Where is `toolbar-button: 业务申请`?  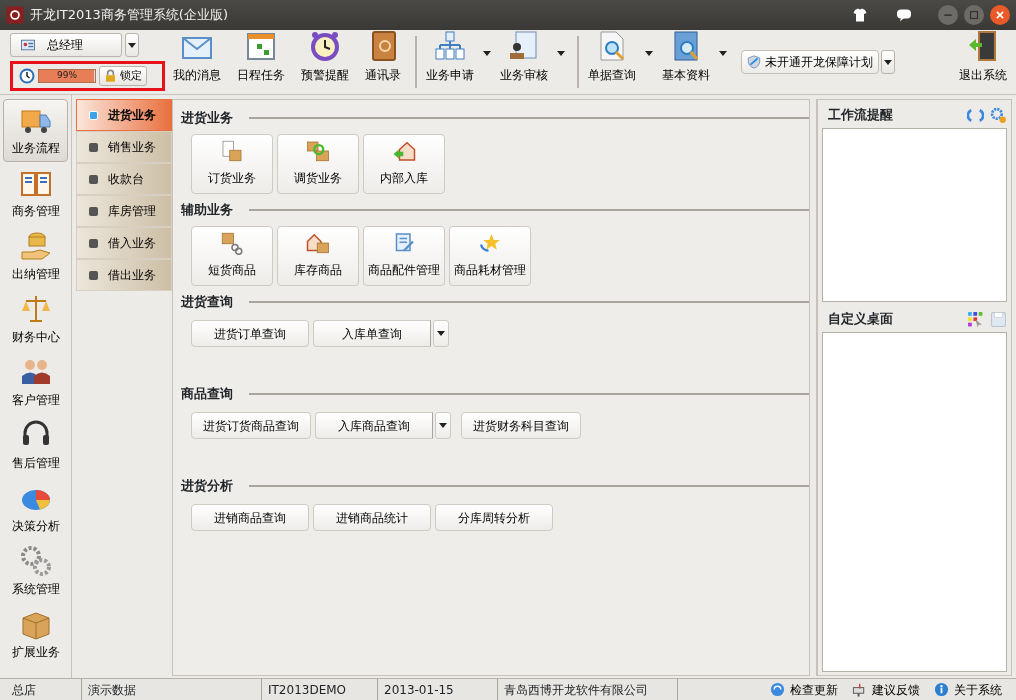 toolbar-button: 业务申请 is located at coordinates (450, 62).